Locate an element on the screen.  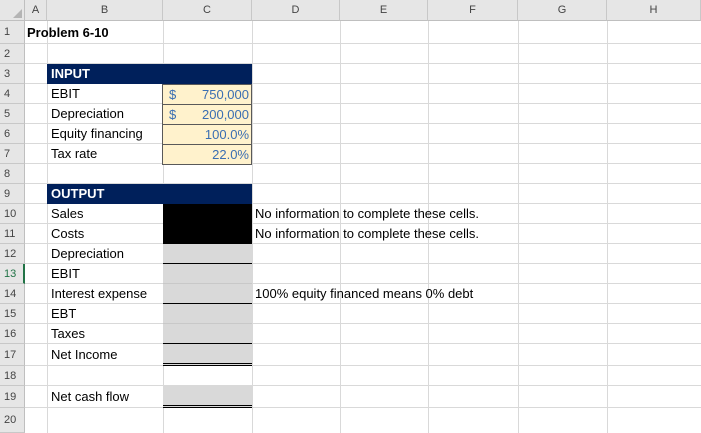
input-depreciation-currency: $ is located at coordinates (173, 114).